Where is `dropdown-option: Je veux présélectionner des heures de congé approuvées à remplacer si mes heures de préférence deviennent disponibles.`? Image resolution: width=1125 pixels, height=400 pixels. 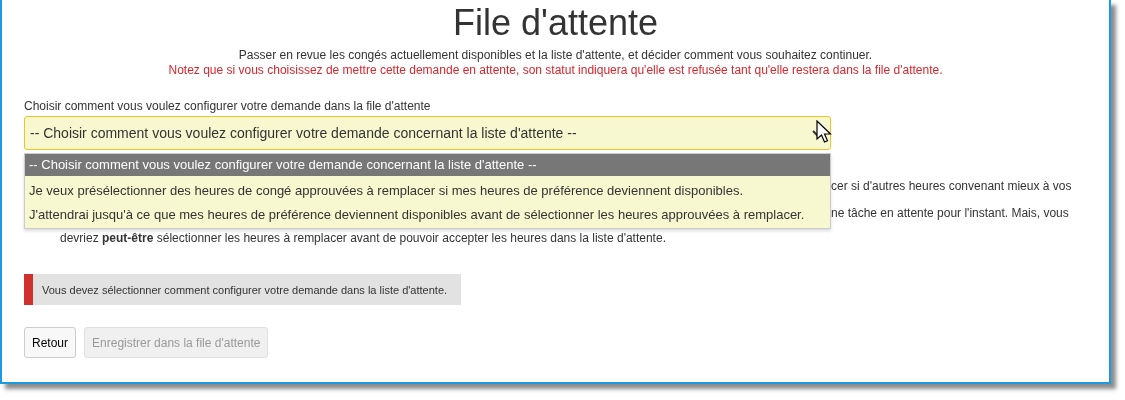
dropdown-option: Je veux présélectionner des heures de congé approuvées à remplacer si mes heures de préférence deviennent disponibles. is located at coordinates (427, 191).